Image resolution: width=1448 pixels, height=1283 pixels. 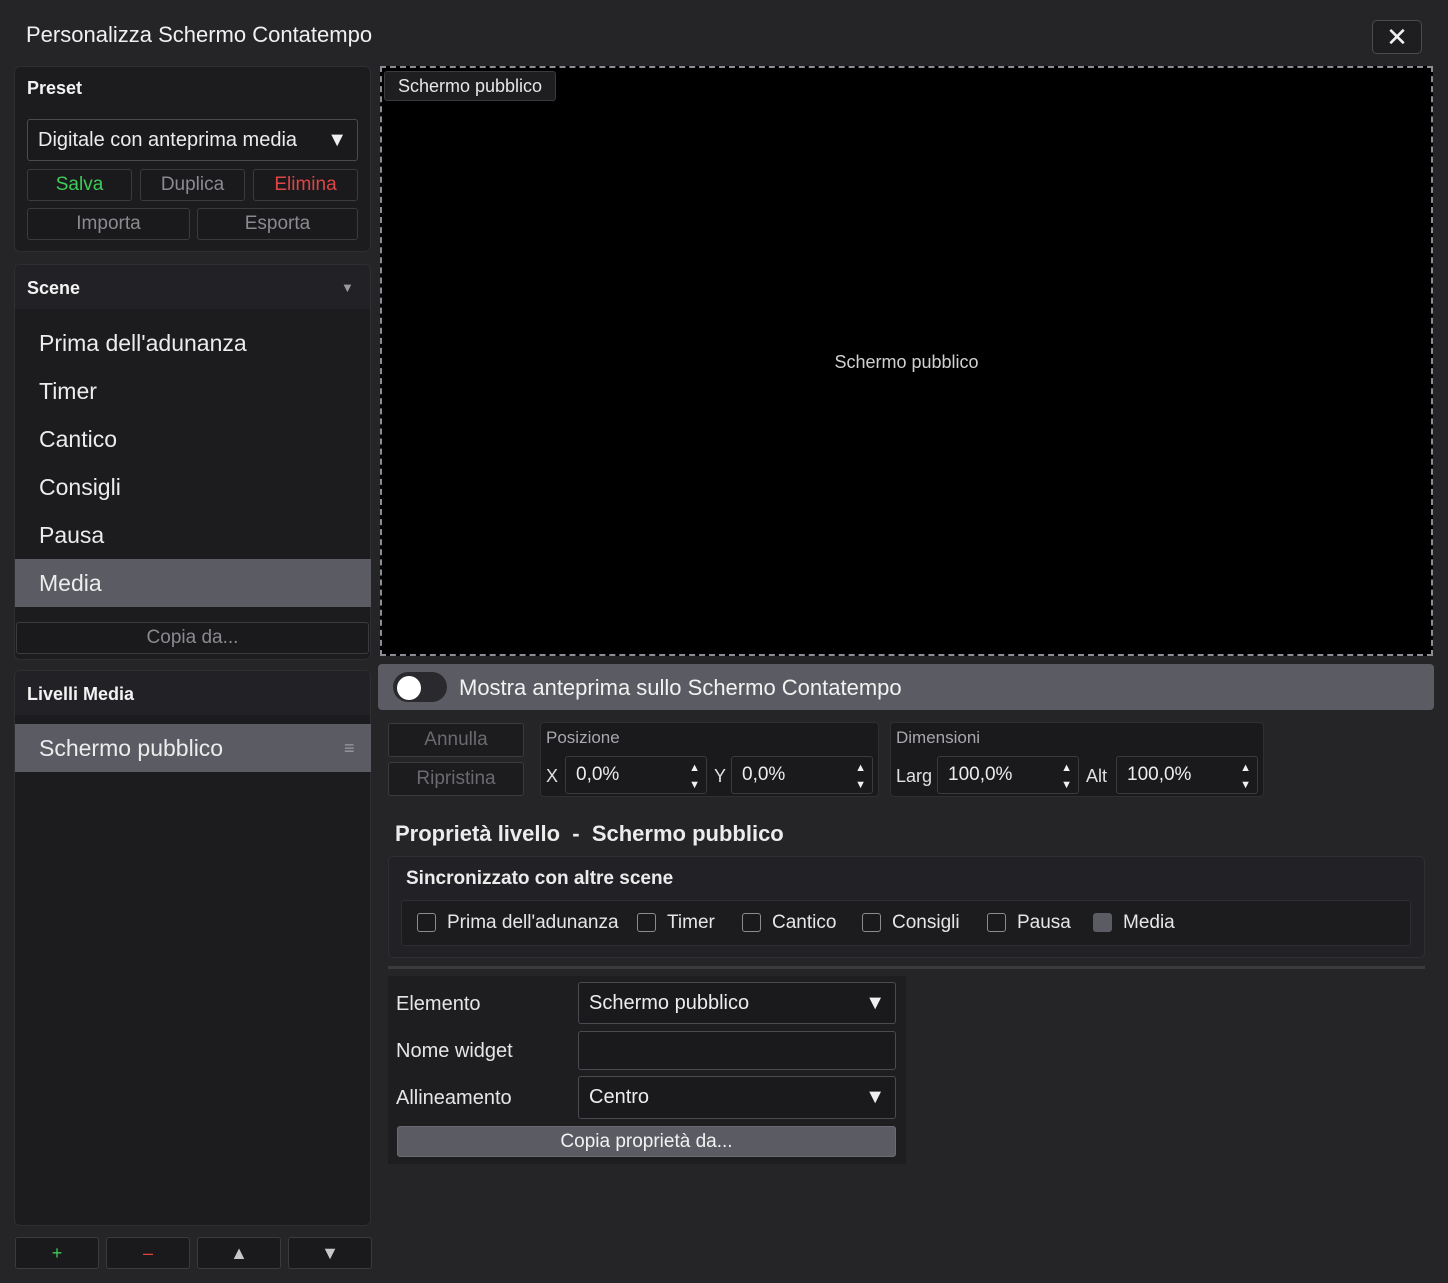 I want to click on toggle-knob, so click(x=409, y=688).